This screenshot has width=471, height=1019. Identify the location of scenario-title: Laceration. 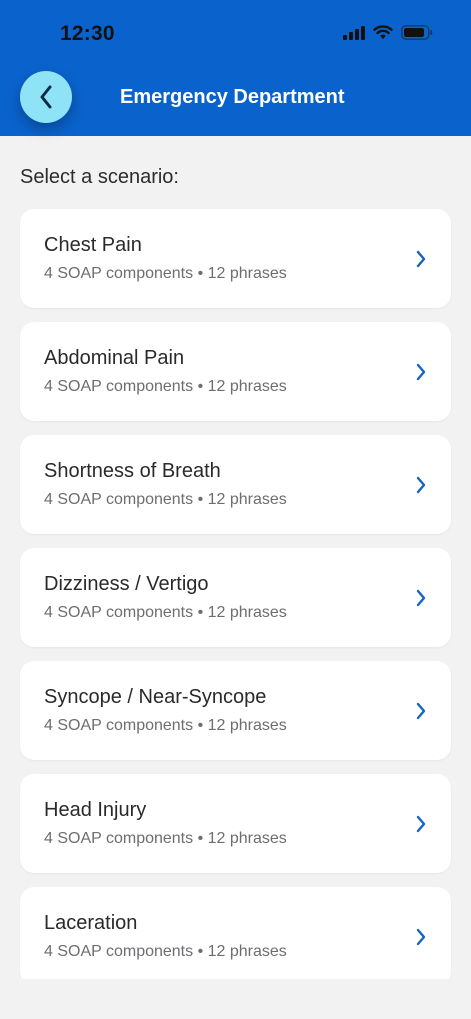
(91, 923).